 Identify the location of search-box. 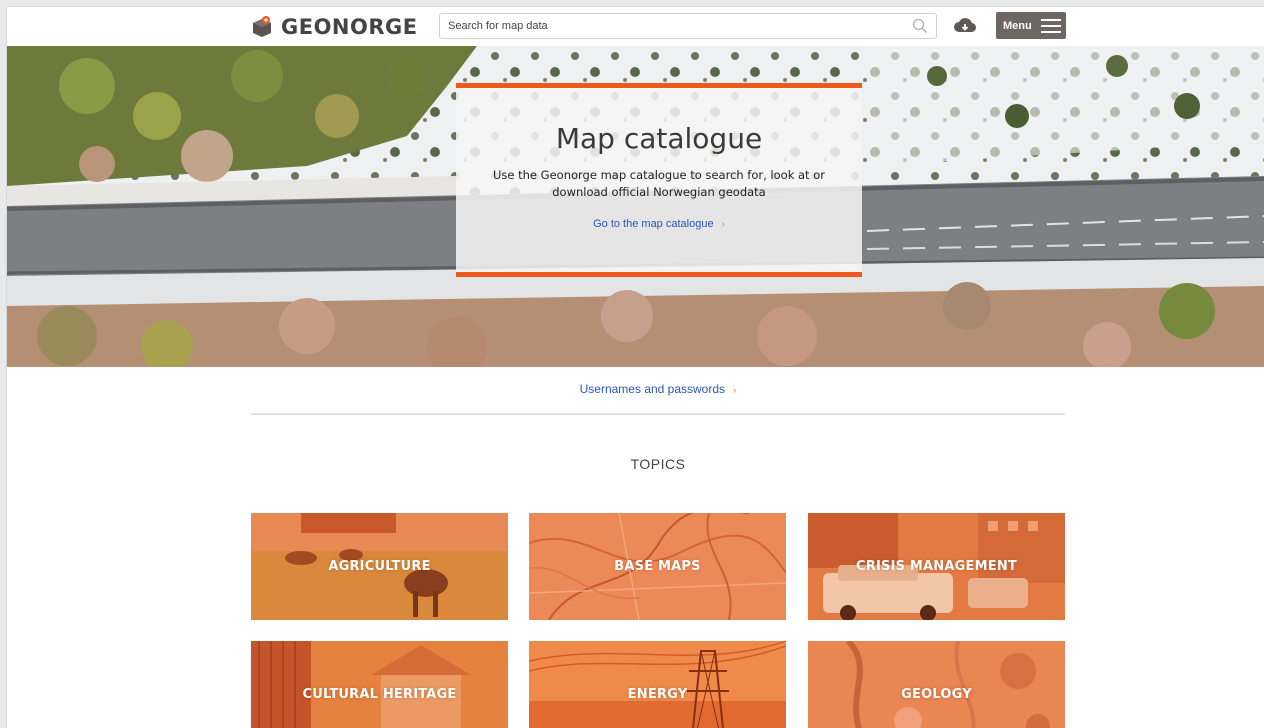
(688, 26).